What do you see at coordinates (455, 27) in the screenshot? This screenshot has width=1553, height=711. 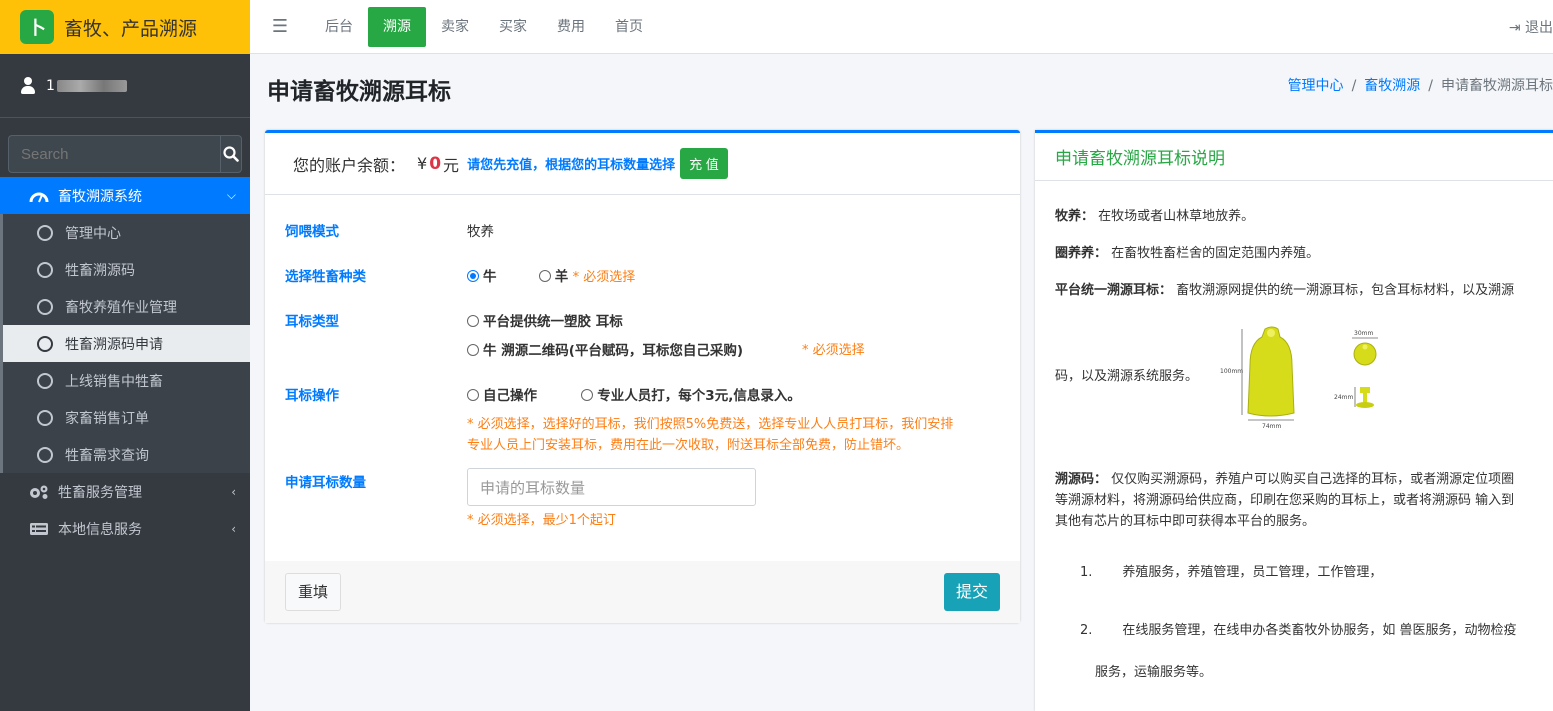 I see `topnav-seller: 卖家` at bounding box center [455, 27].